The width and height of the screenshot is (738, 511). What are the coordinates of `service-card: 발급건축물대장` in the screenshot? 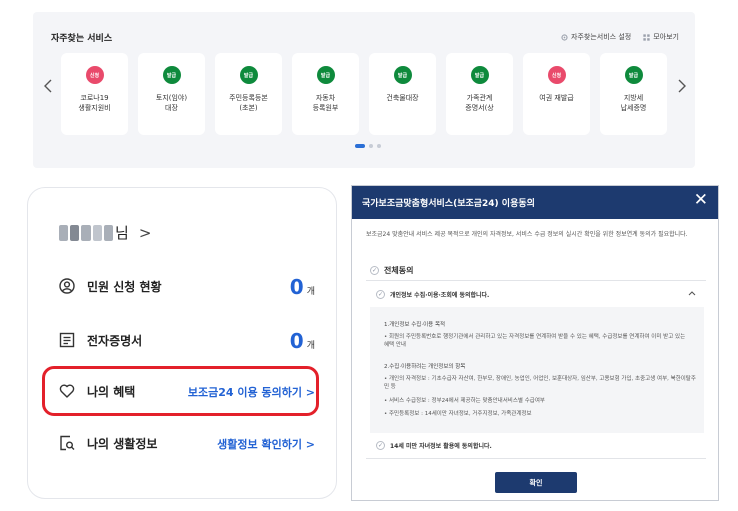 It's located at (402, 94).